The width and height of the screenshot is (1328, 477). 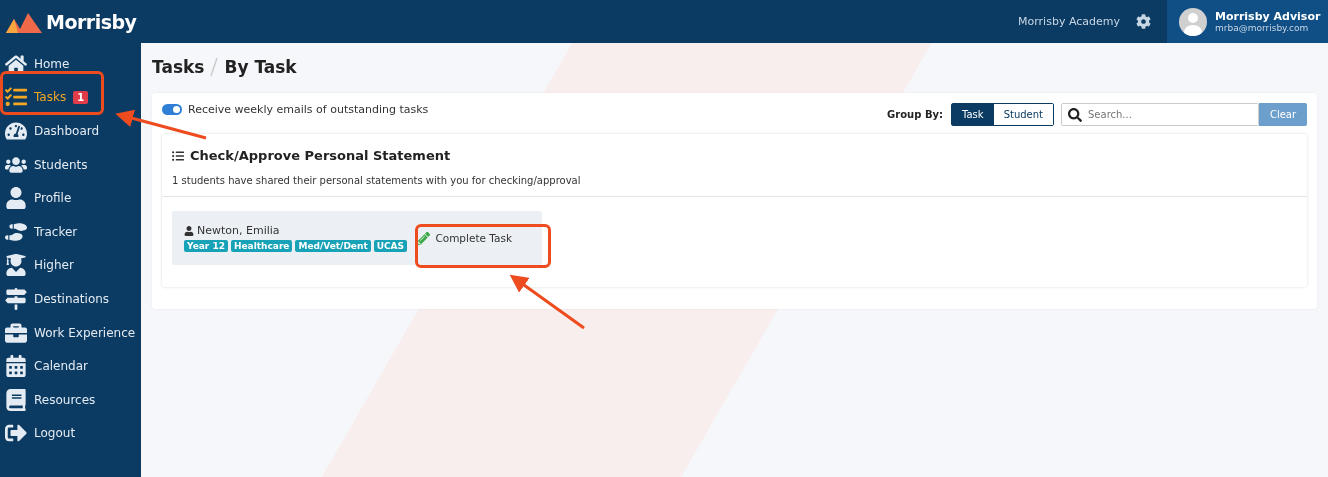 I want to click on pencil-icon, so click(x=424, y=238).